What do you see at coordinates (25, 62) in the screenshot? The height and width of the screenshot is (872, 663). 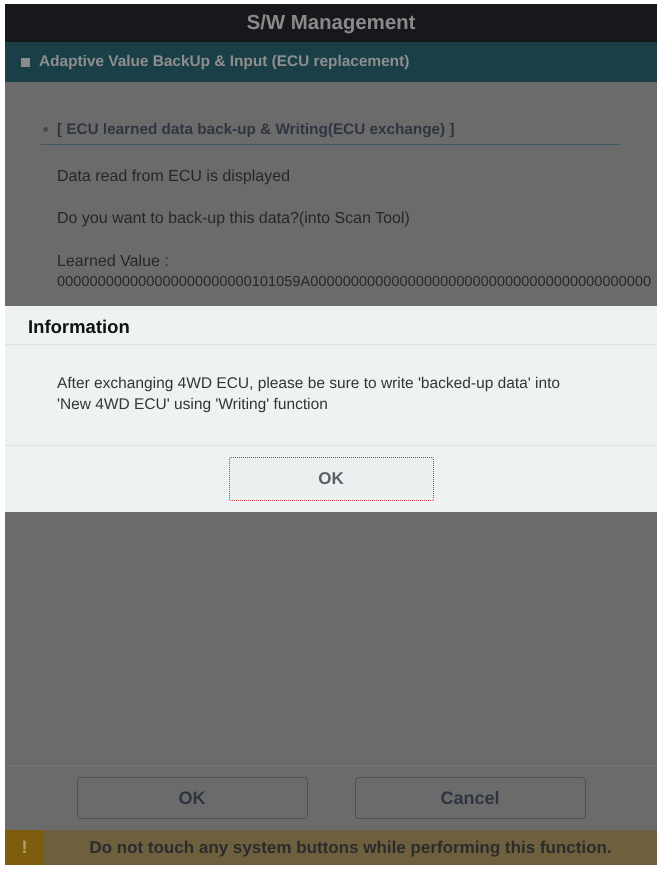 I see `square-bullet-icon` at bounding box center [25, 62].